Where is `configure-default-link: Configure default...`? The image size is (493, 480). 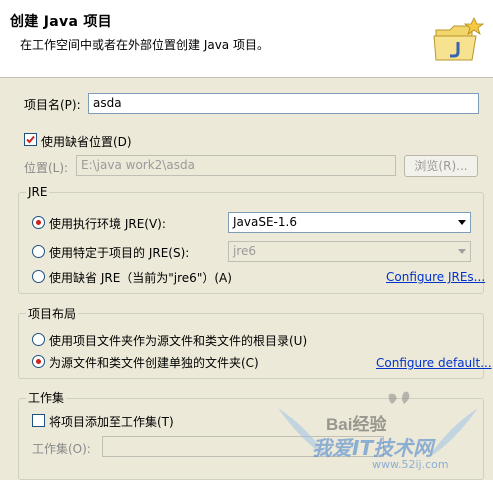
configure-default-link: Configure default... is located at coordinates (434, 363).